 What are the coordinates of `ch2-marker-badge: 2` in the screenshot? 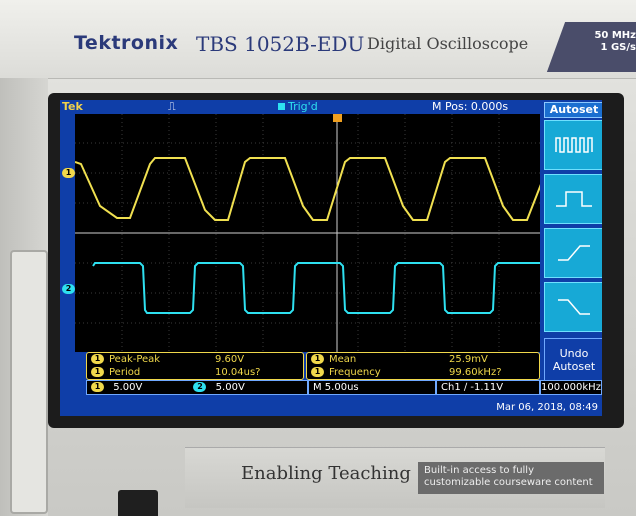 It's located at (68, 288).